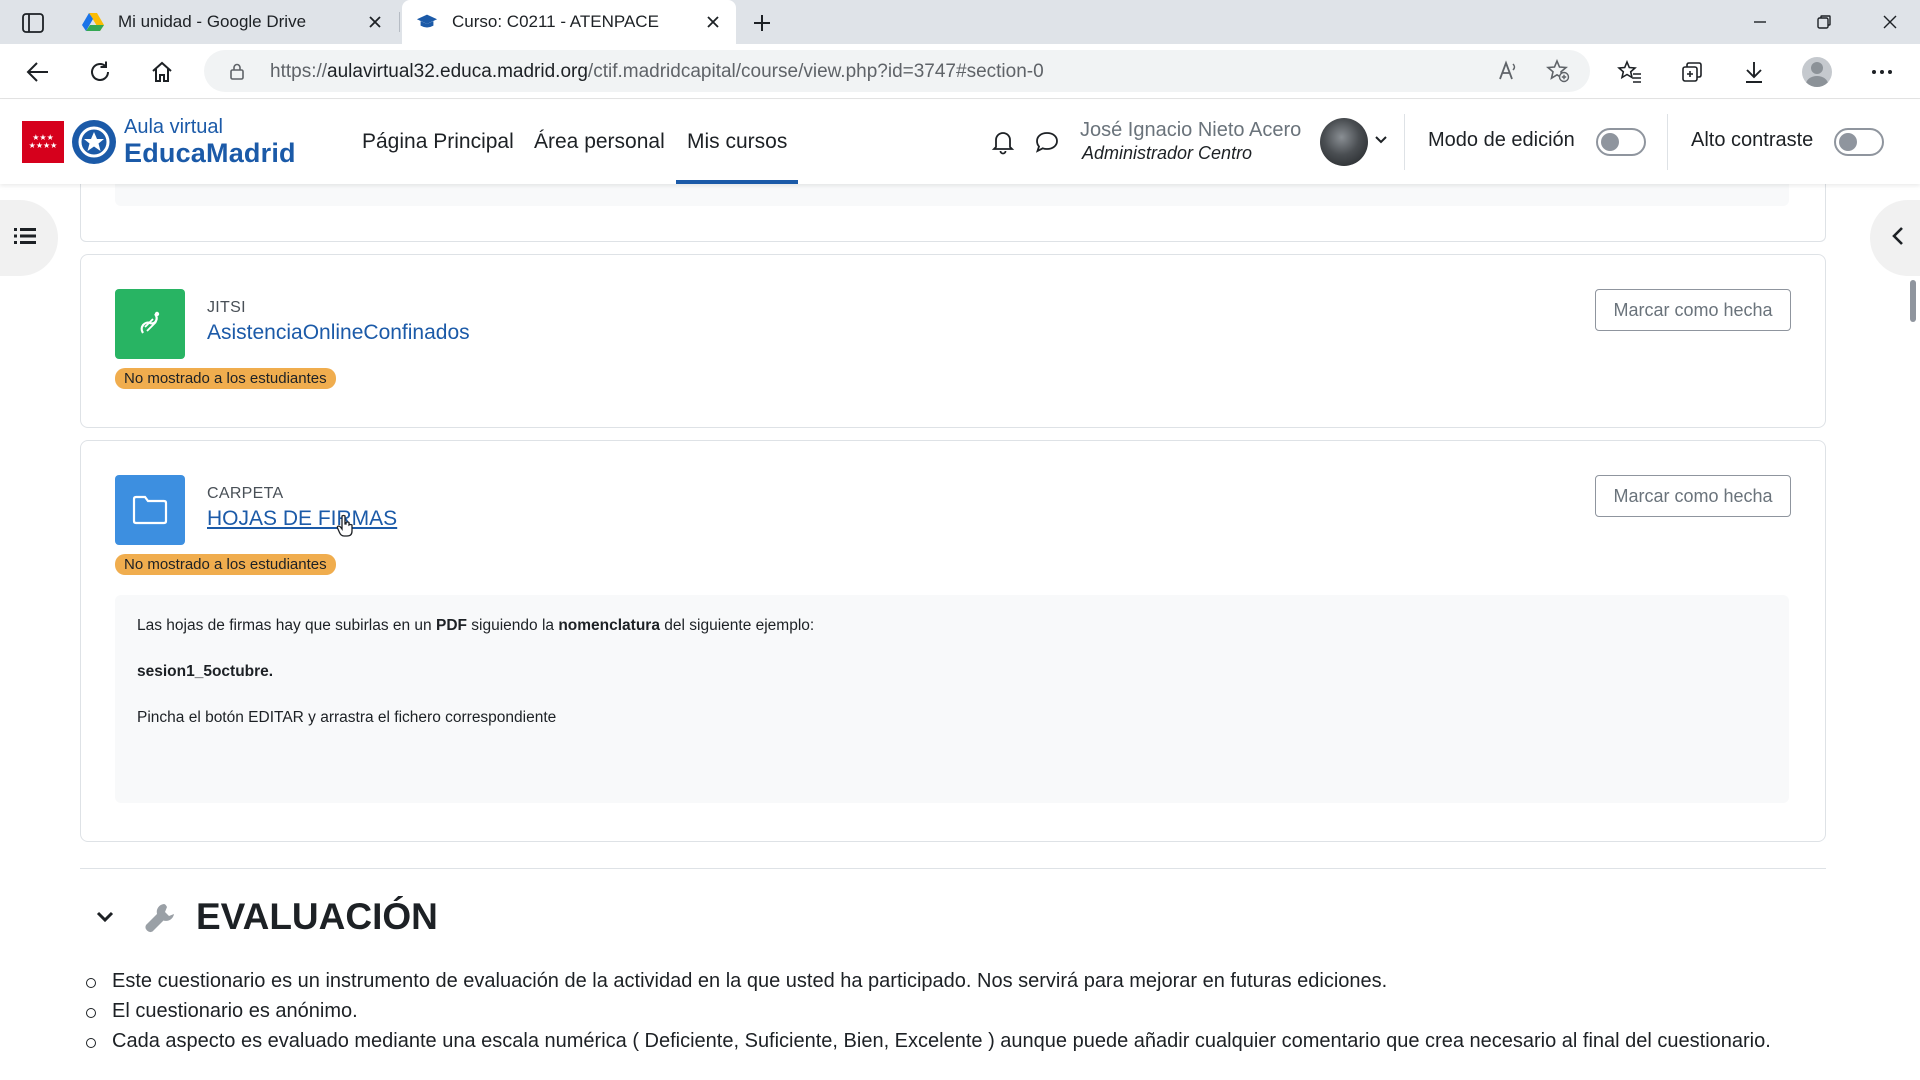 This screenshot has height=1080, width=1920. I want to click on block-drawer-toggle, so click(1895, 238).